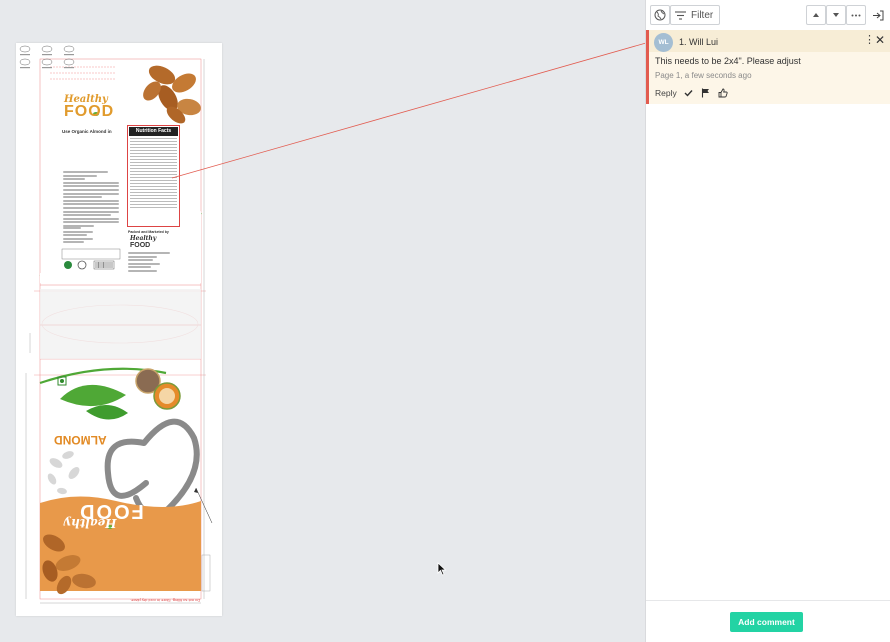 The width and height of the screenshot is (890, 642). I want to click on ingredients-text-block, so click(91, 200).